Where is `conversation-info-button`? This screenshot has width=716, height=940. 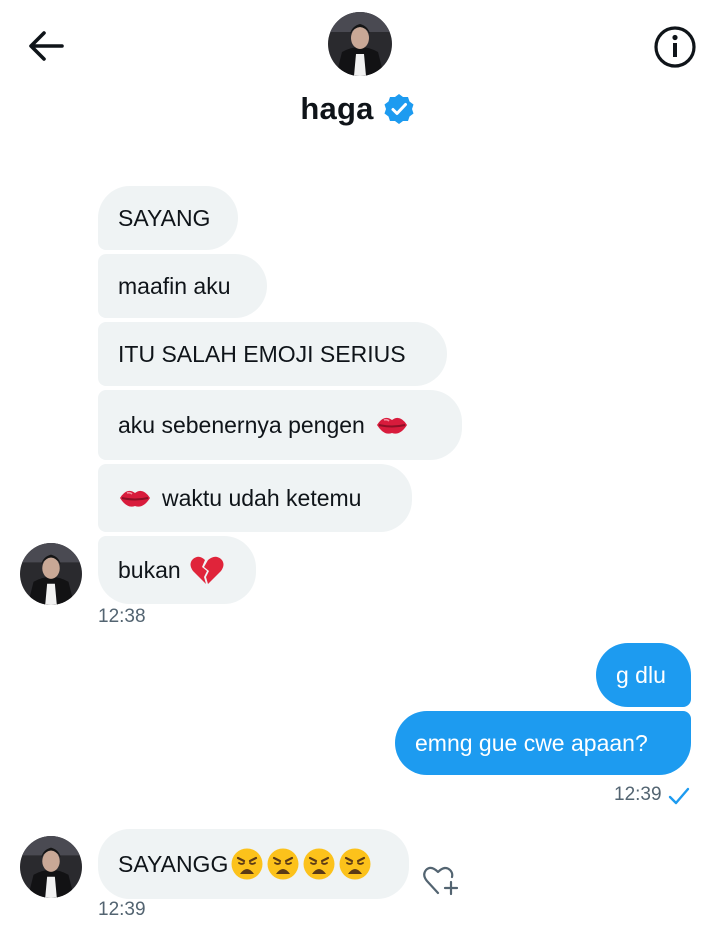
conversation-info-button is located at coordinates (675, 47).